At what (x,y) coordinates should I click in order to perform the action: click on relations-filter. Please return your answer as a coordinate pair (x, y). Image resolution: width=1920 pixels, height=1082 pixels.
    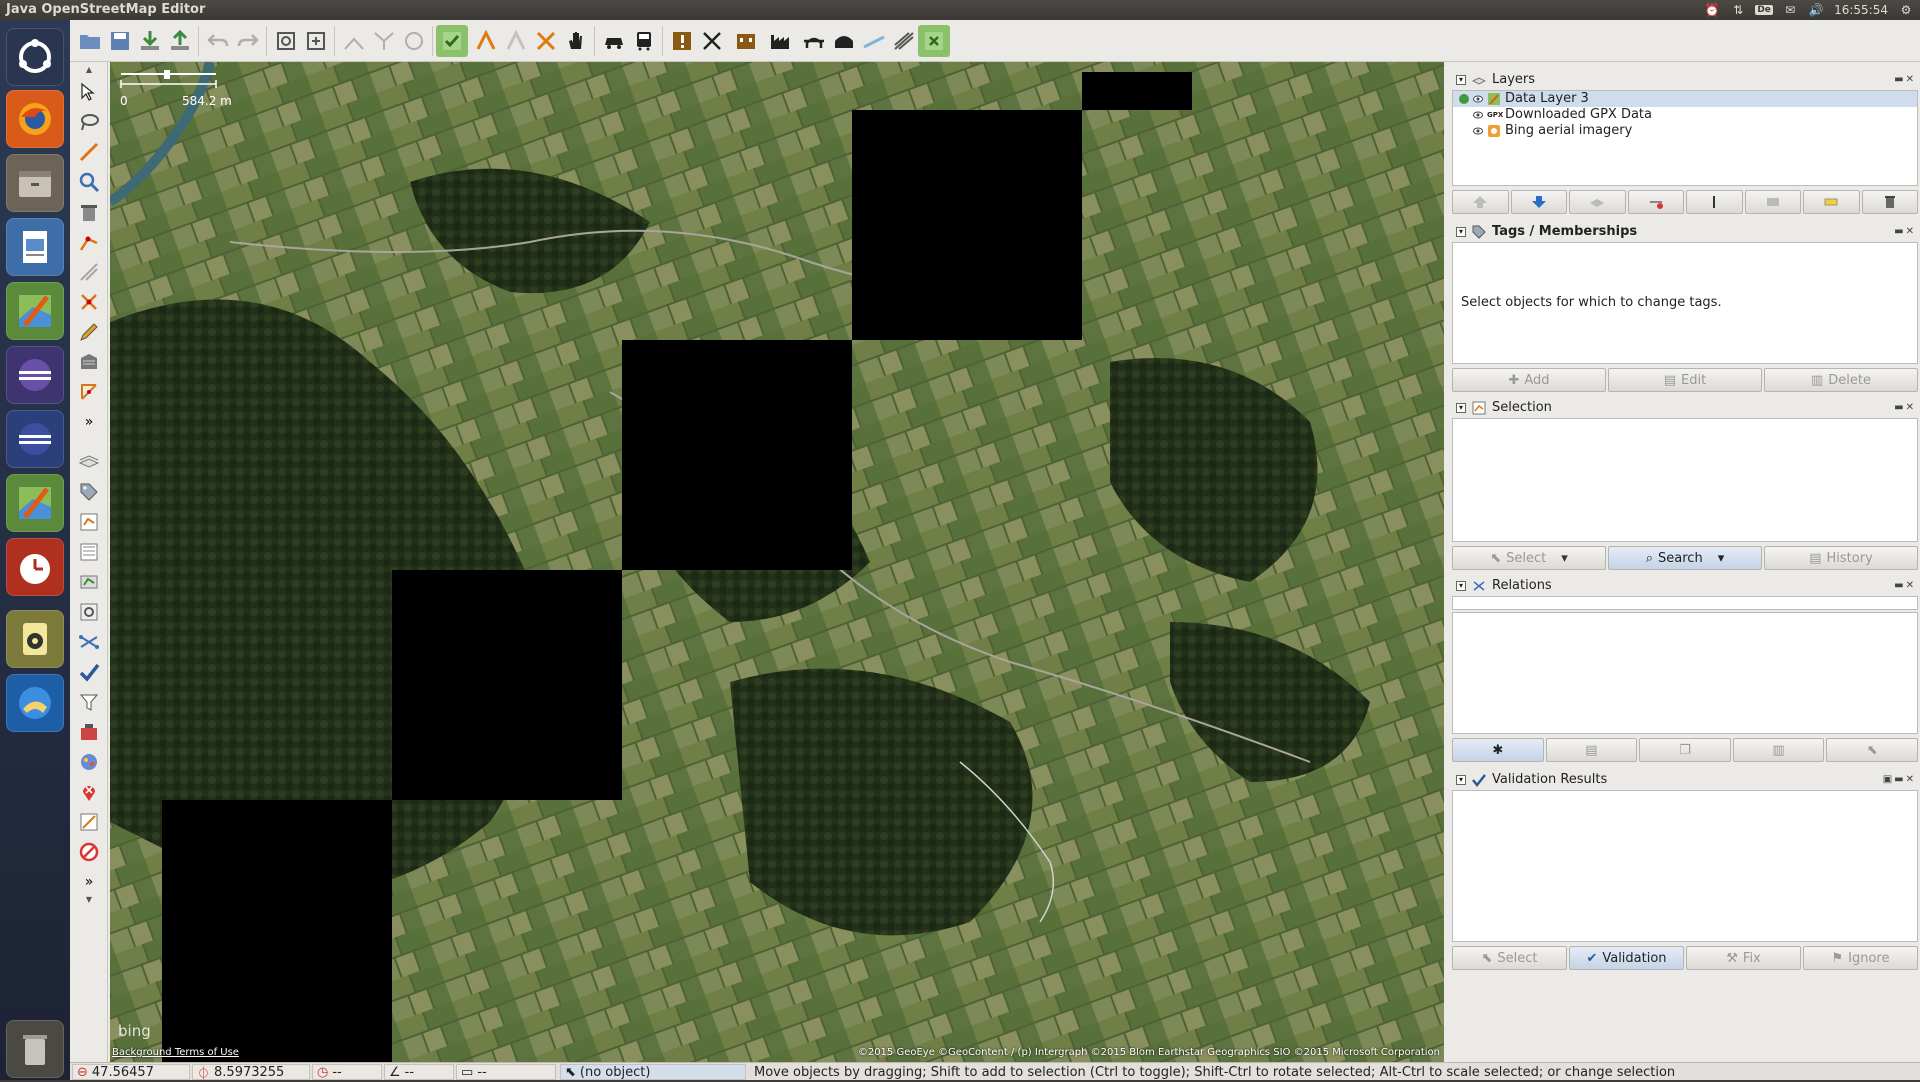
    Looking at the image, I should click on (1685, 603).